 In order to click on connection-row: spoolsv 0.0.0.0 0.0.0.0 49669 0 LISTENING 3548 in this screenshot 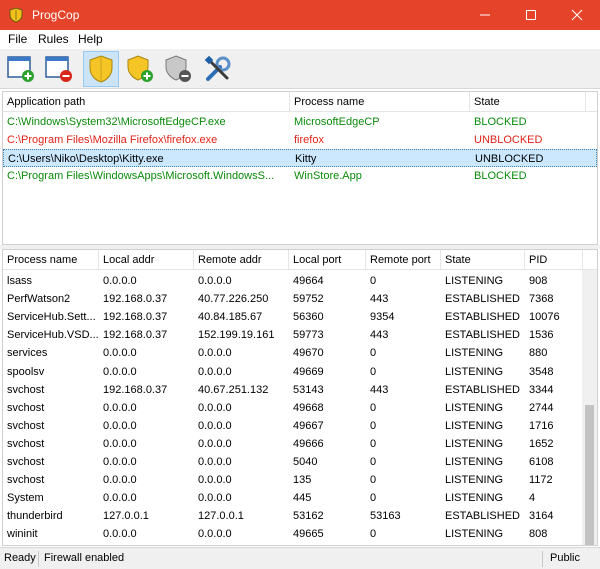, I will do `click(300, 372)`.